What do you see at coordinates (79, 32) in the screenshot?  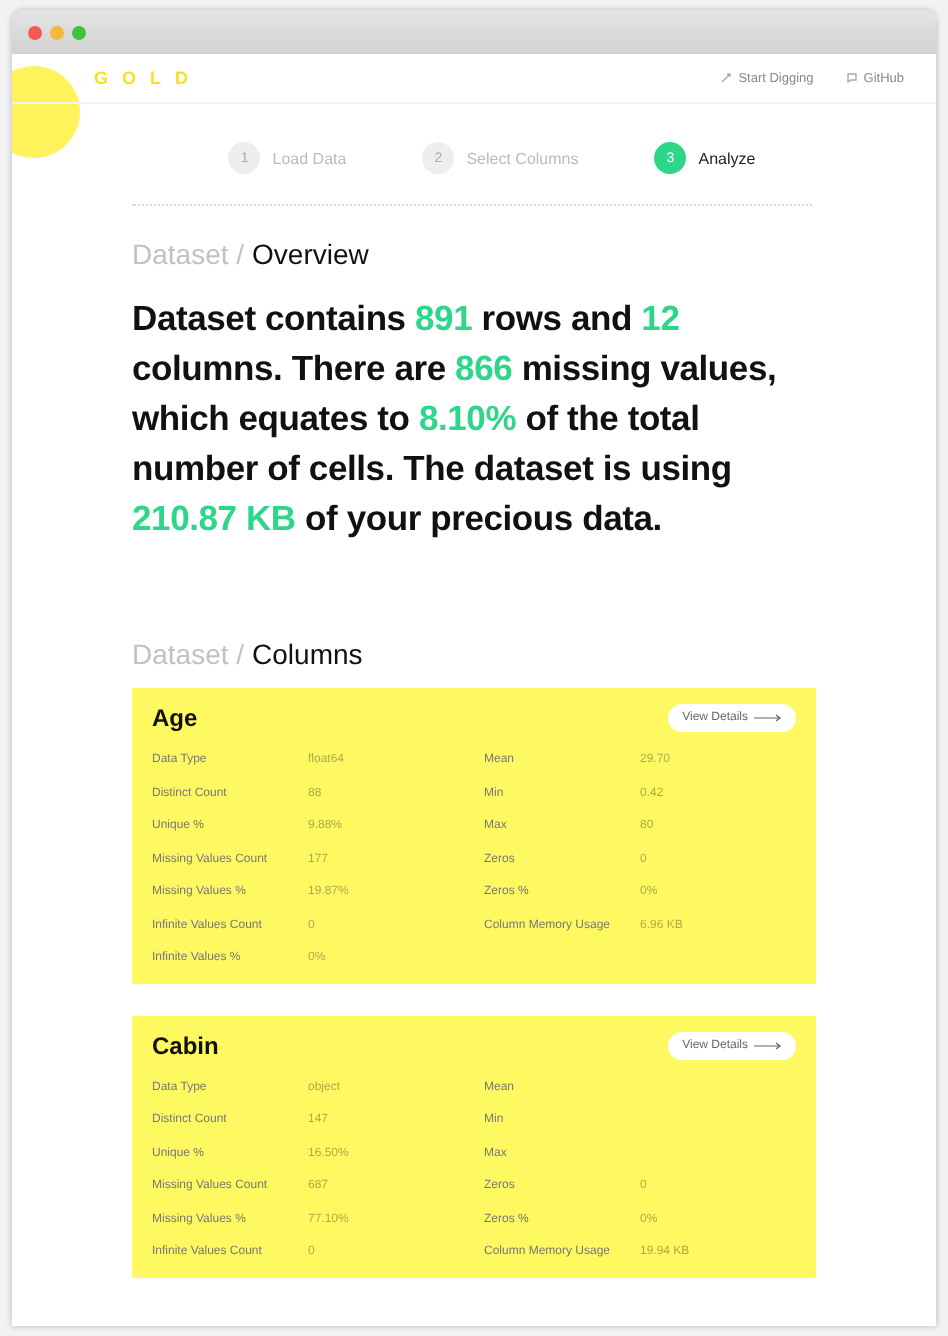 I see `maximize-icon` at bounding box center [79, 32].